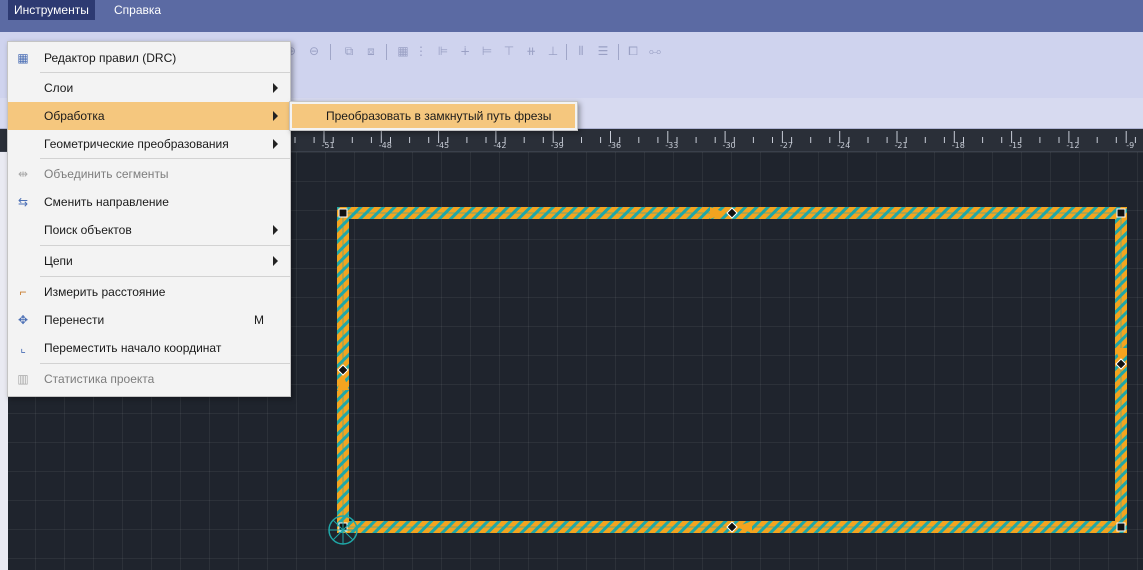 This screenshot has height=570, width=1143. What do you see at coordinates (149, 230) in the screenshot?
I see `menu-item-find-objects: Поиск объектов` at bounding box center [149, 230].